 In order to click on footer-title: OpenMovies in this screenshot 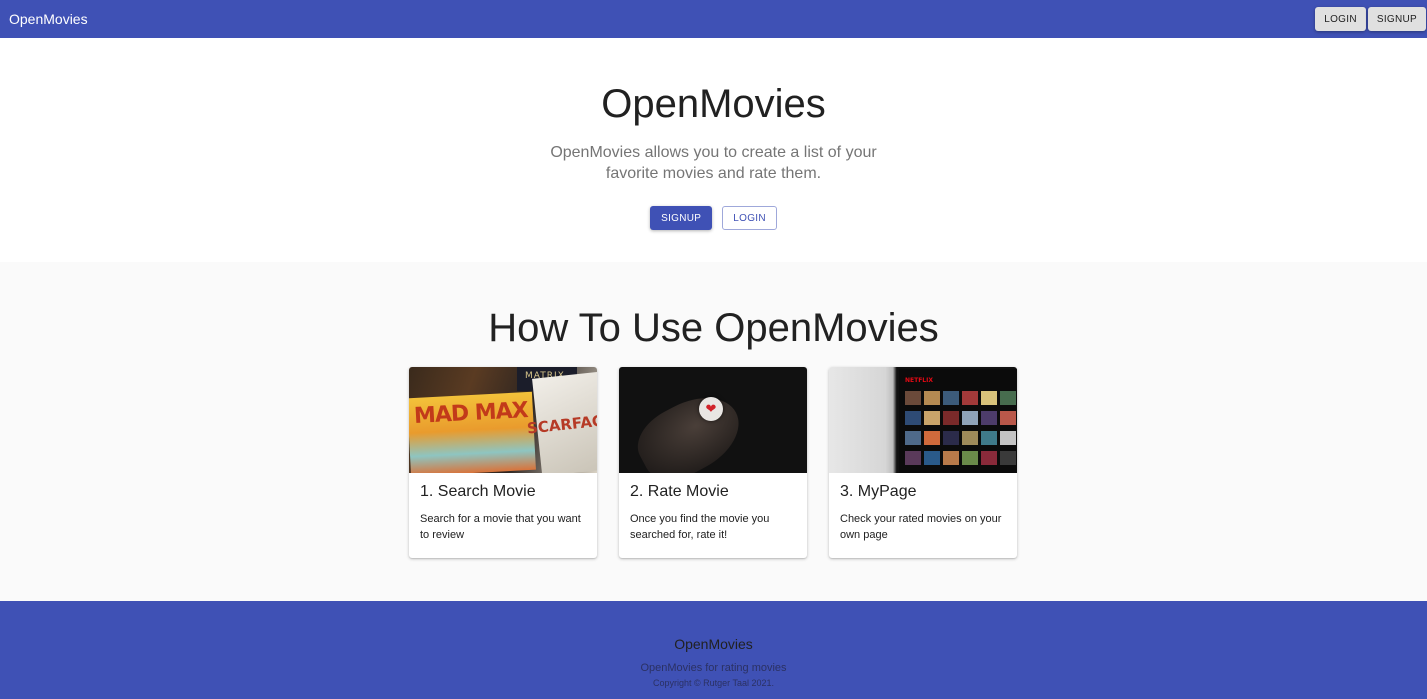, I will do `click(713, 644)`.